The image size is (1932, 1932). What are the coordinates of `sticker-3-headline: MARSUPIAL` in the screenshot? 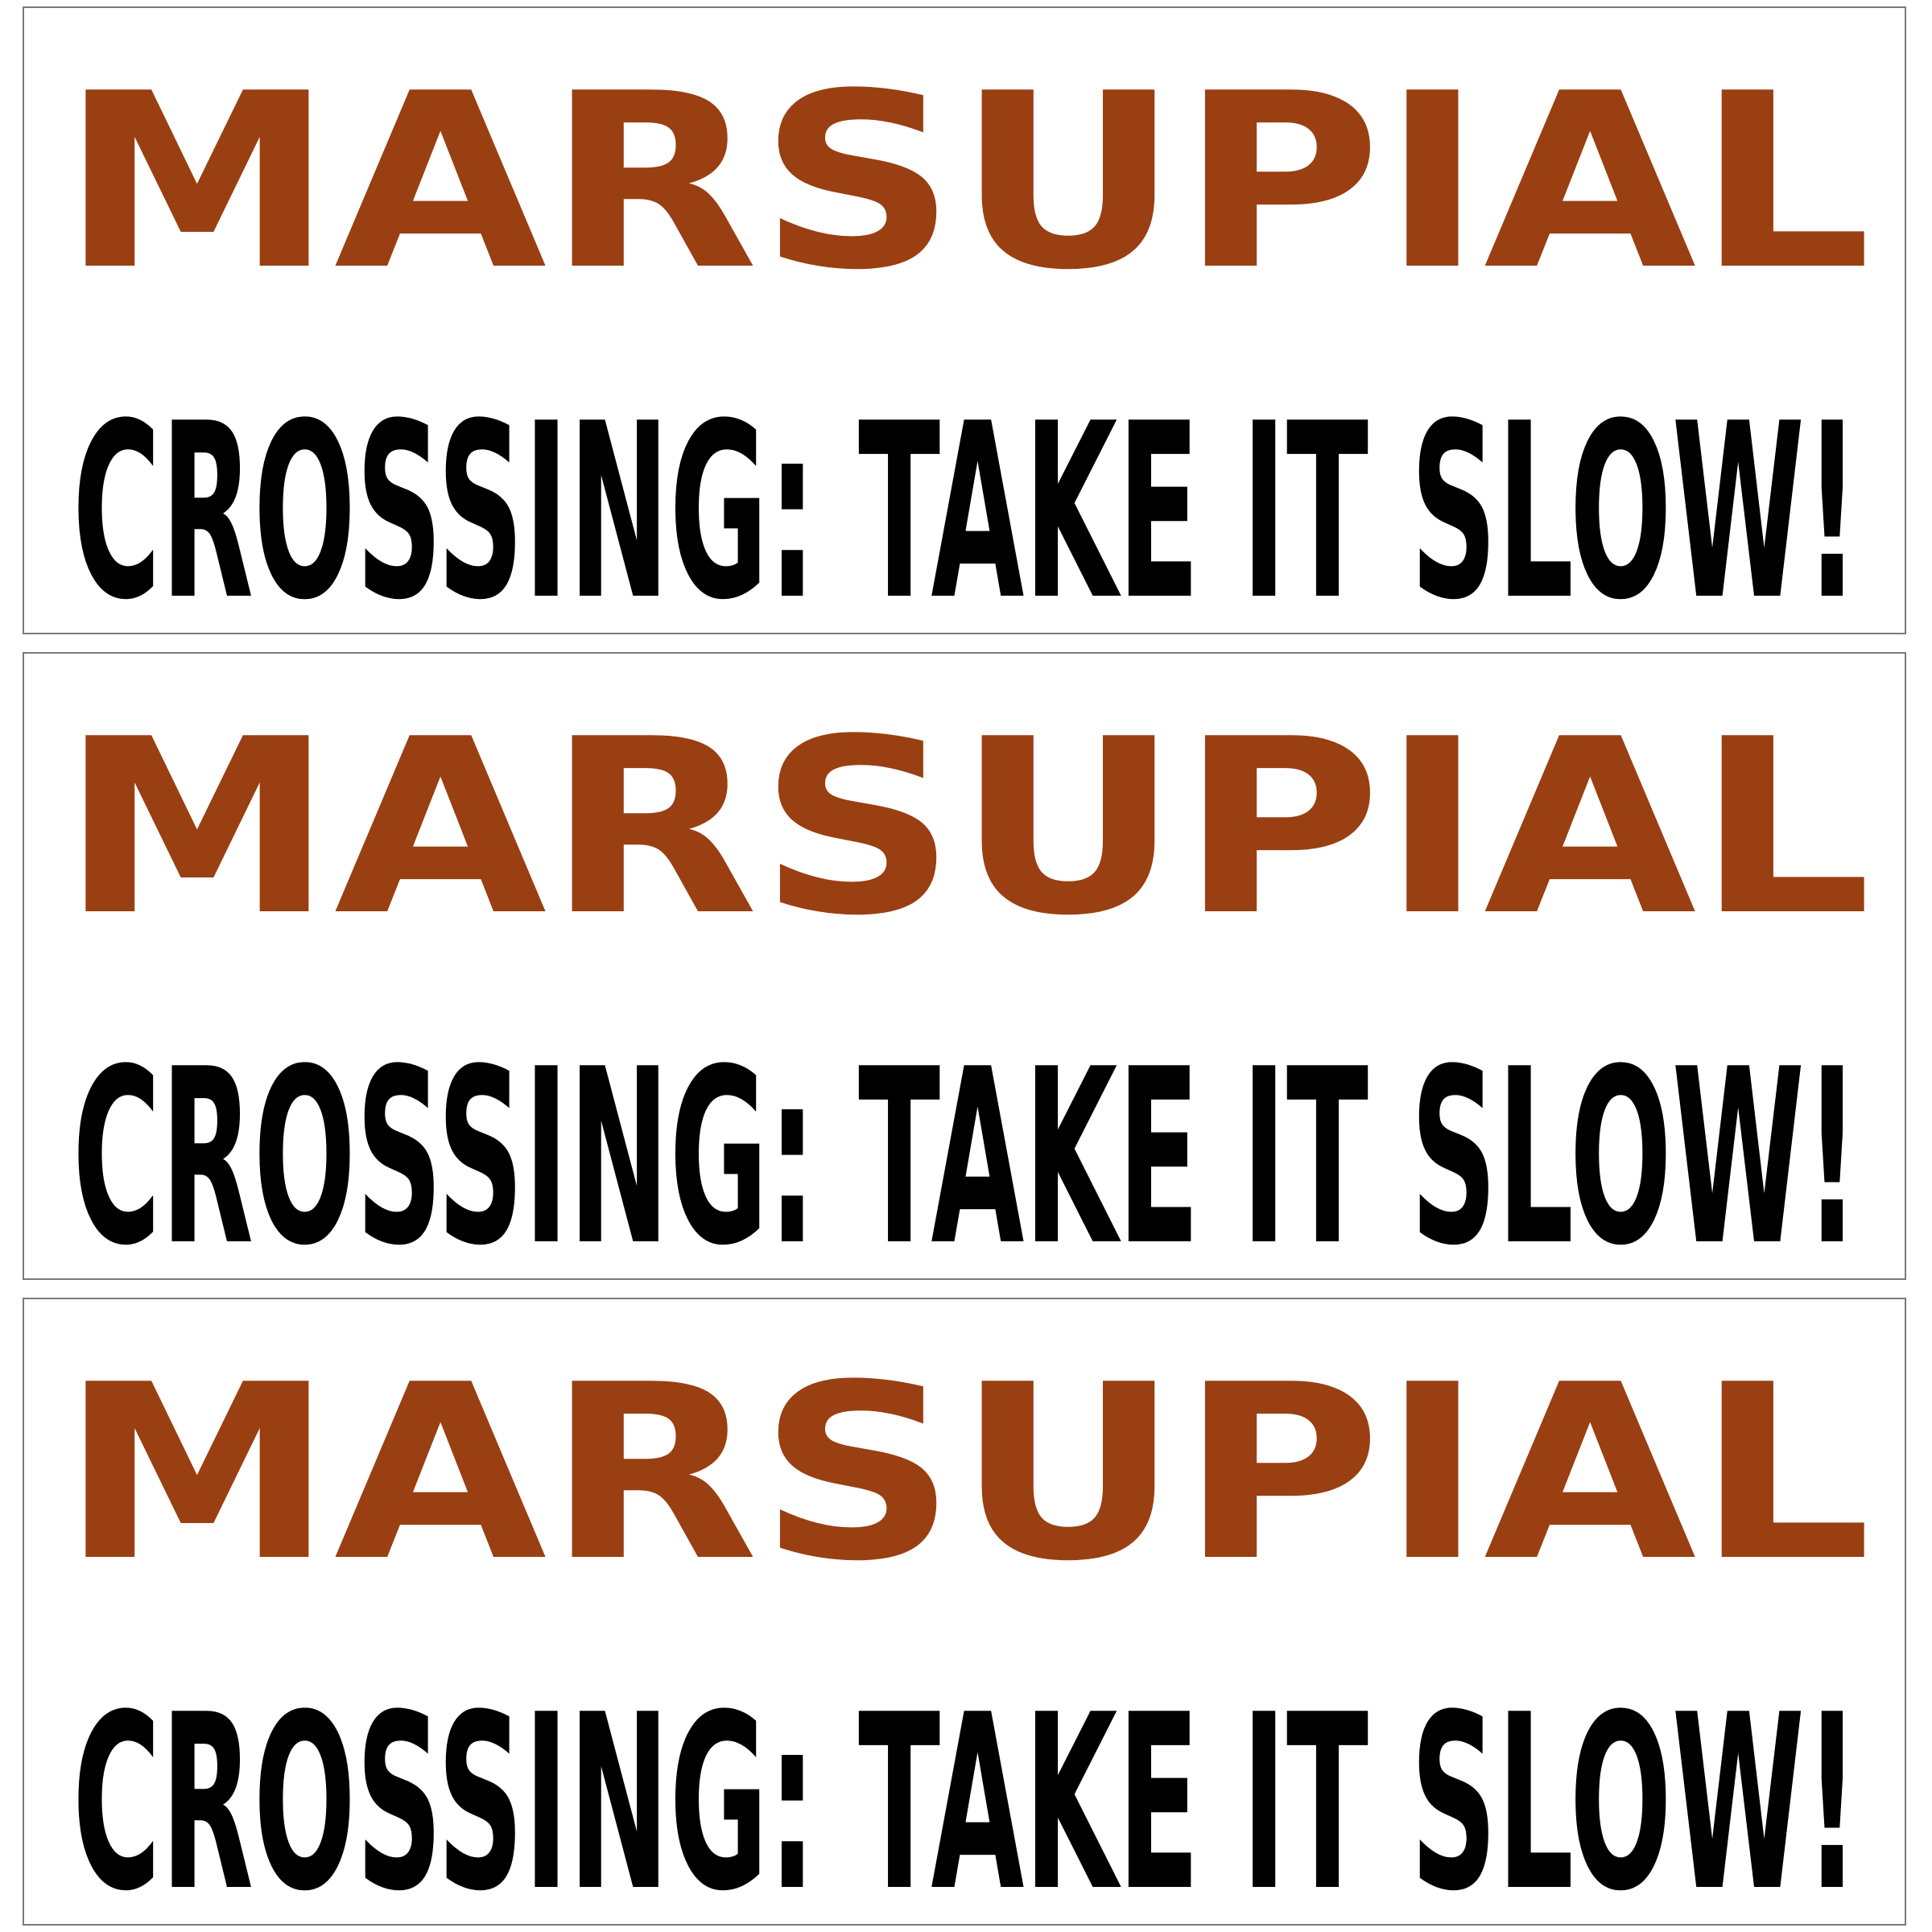 It's located at (966, 1473).